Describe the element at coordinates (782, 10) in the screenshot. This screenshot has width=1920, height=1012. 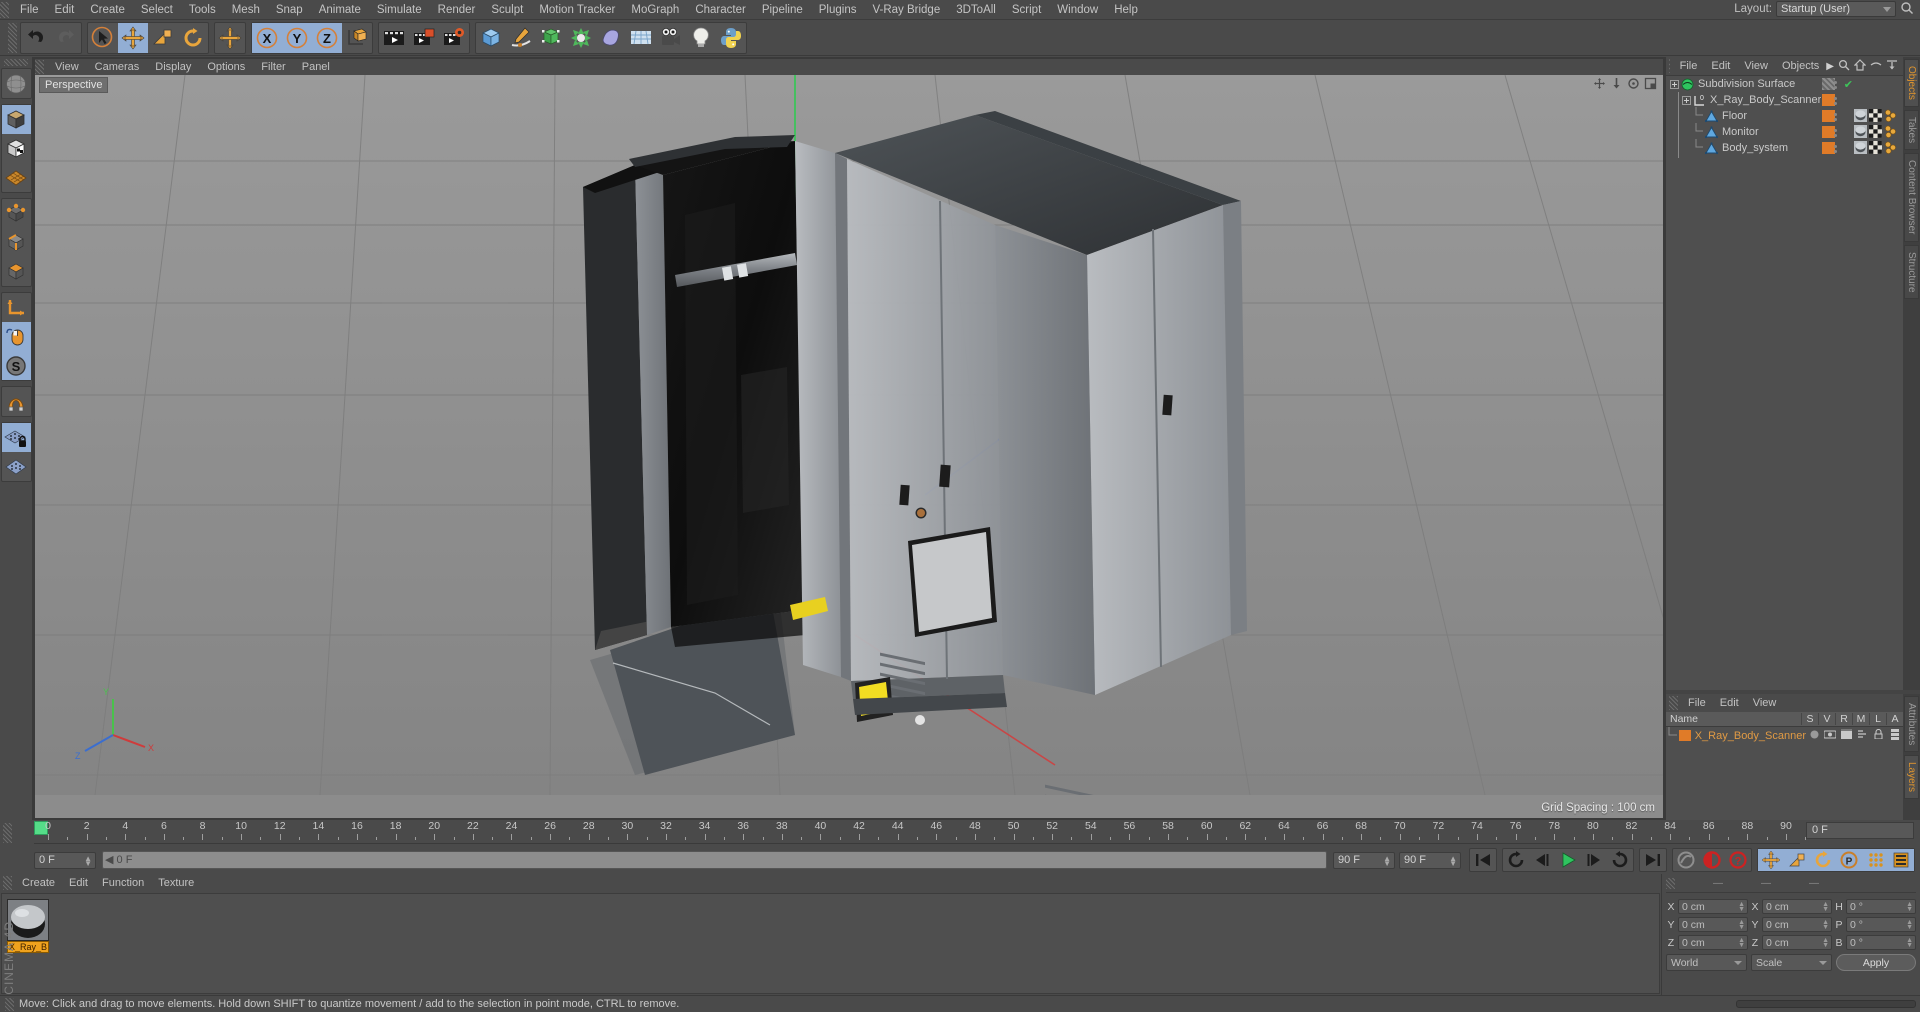
I see `menu-pipeline: Pipeline` at that location.